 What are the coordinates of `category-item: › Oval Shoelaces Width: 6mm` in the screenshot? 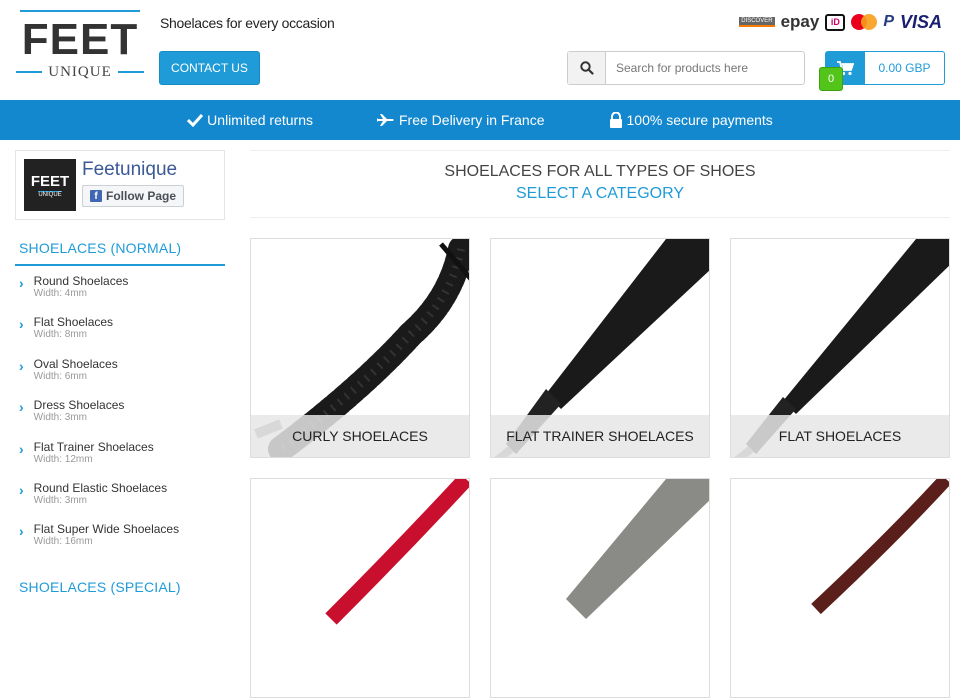 It's located at (120, 377).